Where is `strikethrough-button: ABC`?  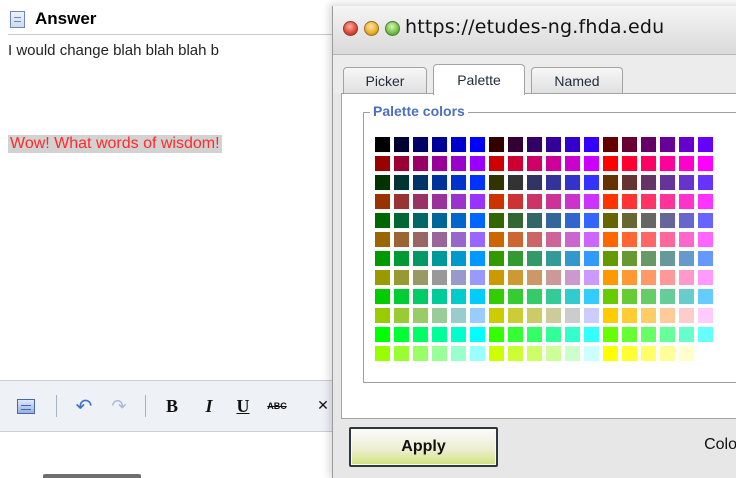
strikethrough-button: ABC is located at coordinates (277, 406).